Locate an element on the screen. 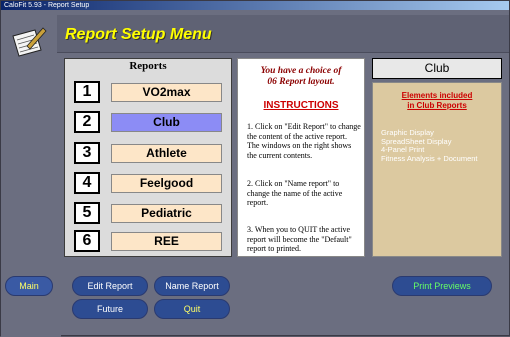 The image size is (510, 337). quit-button: Quit is located at coordinates (192, 309).